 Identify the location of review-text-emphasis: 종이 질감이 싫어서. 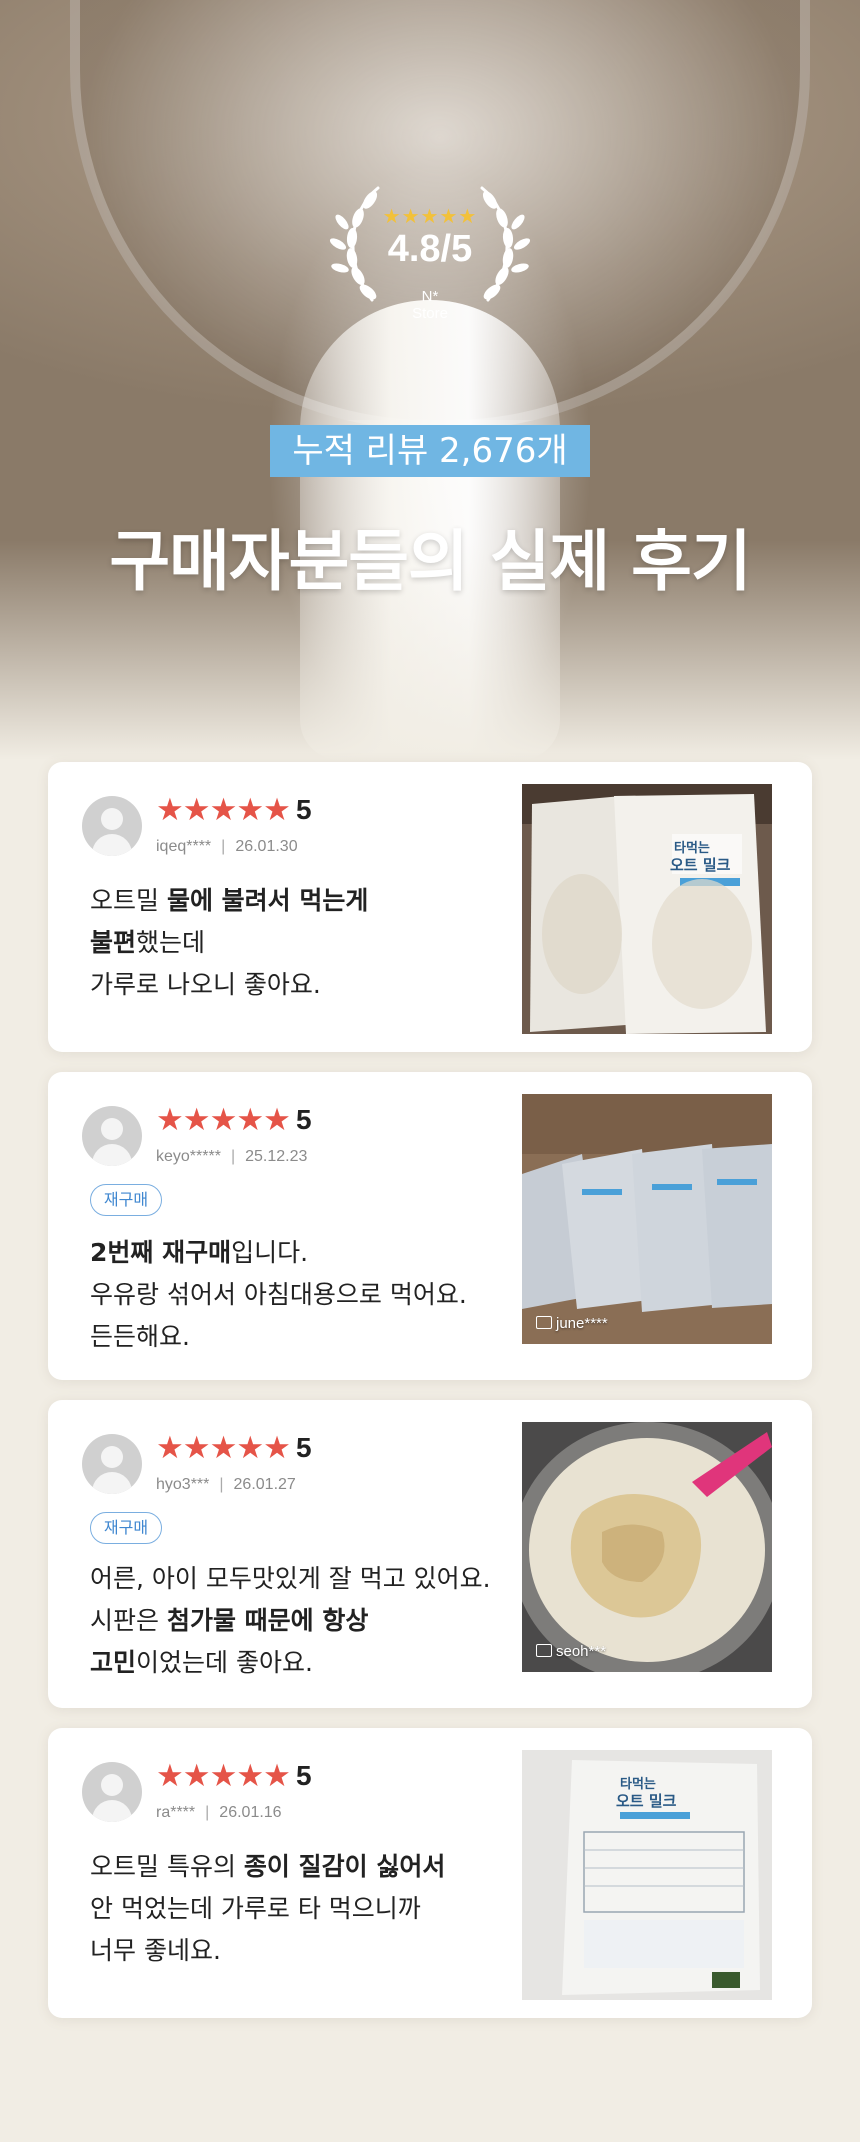
(344, 1866).